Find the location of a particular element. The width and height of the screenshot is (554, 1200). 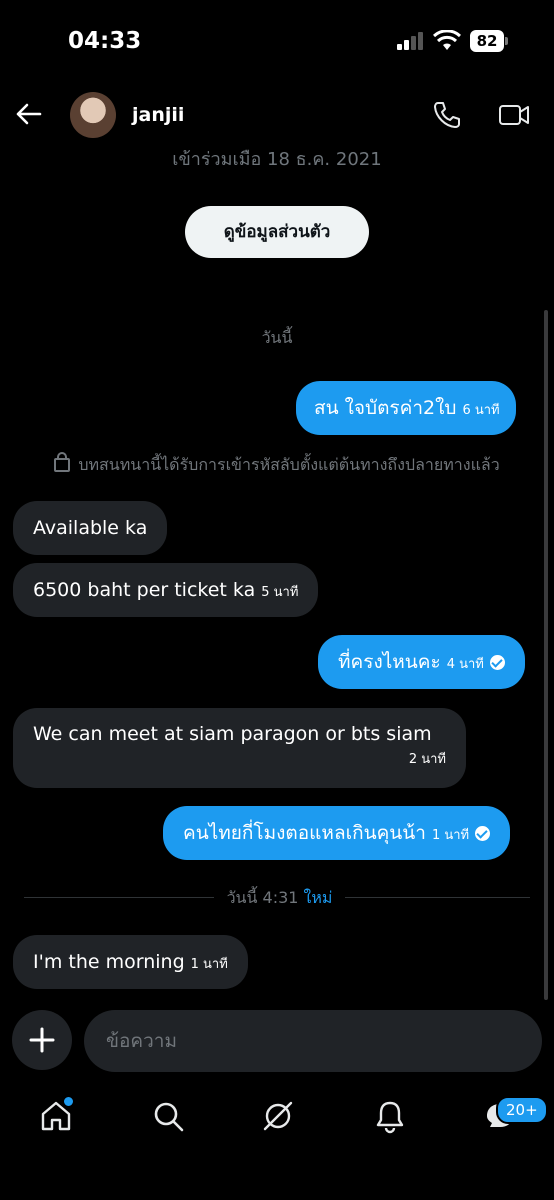

conversation-username: janjii is located at coordinates (158, 115).